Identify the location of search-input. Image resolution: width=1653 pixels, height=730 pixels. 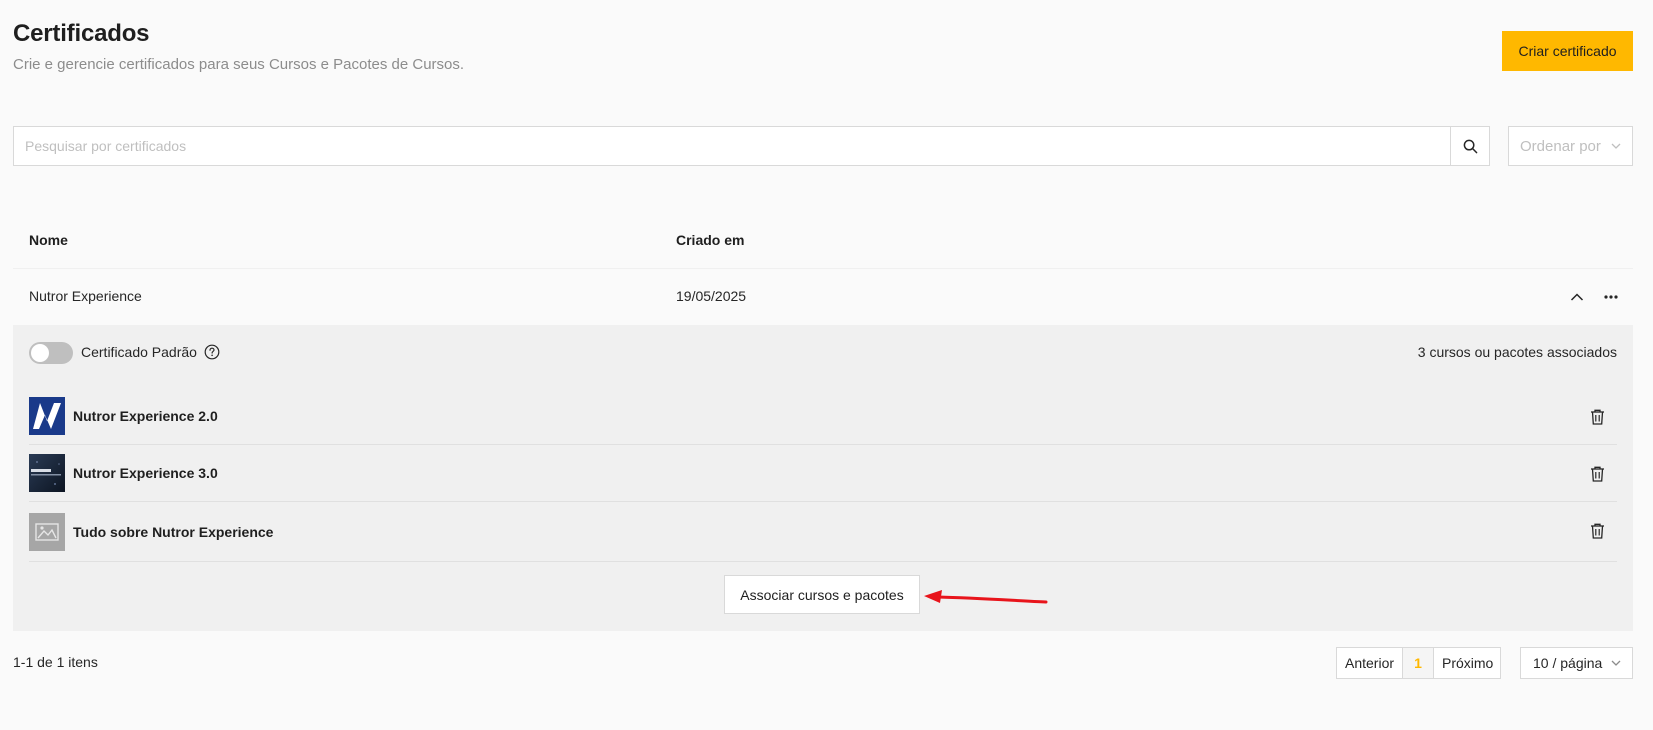
(732, 146).